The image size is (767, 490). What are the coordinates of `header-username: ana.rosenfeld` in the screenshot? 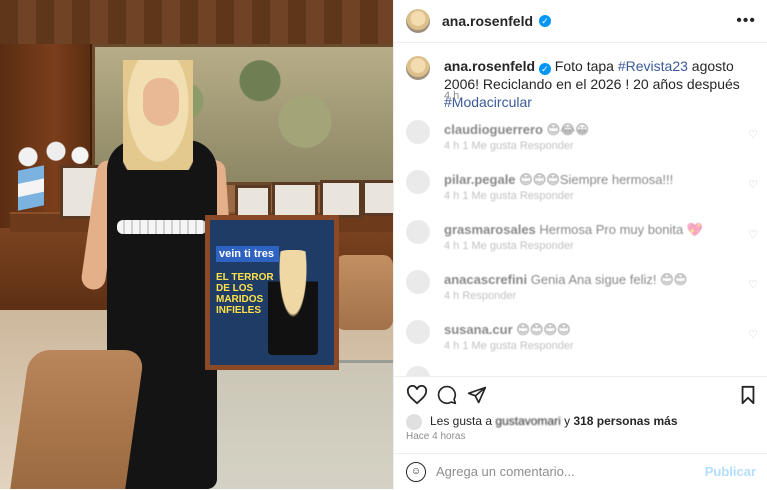 It's located at (487, 21).